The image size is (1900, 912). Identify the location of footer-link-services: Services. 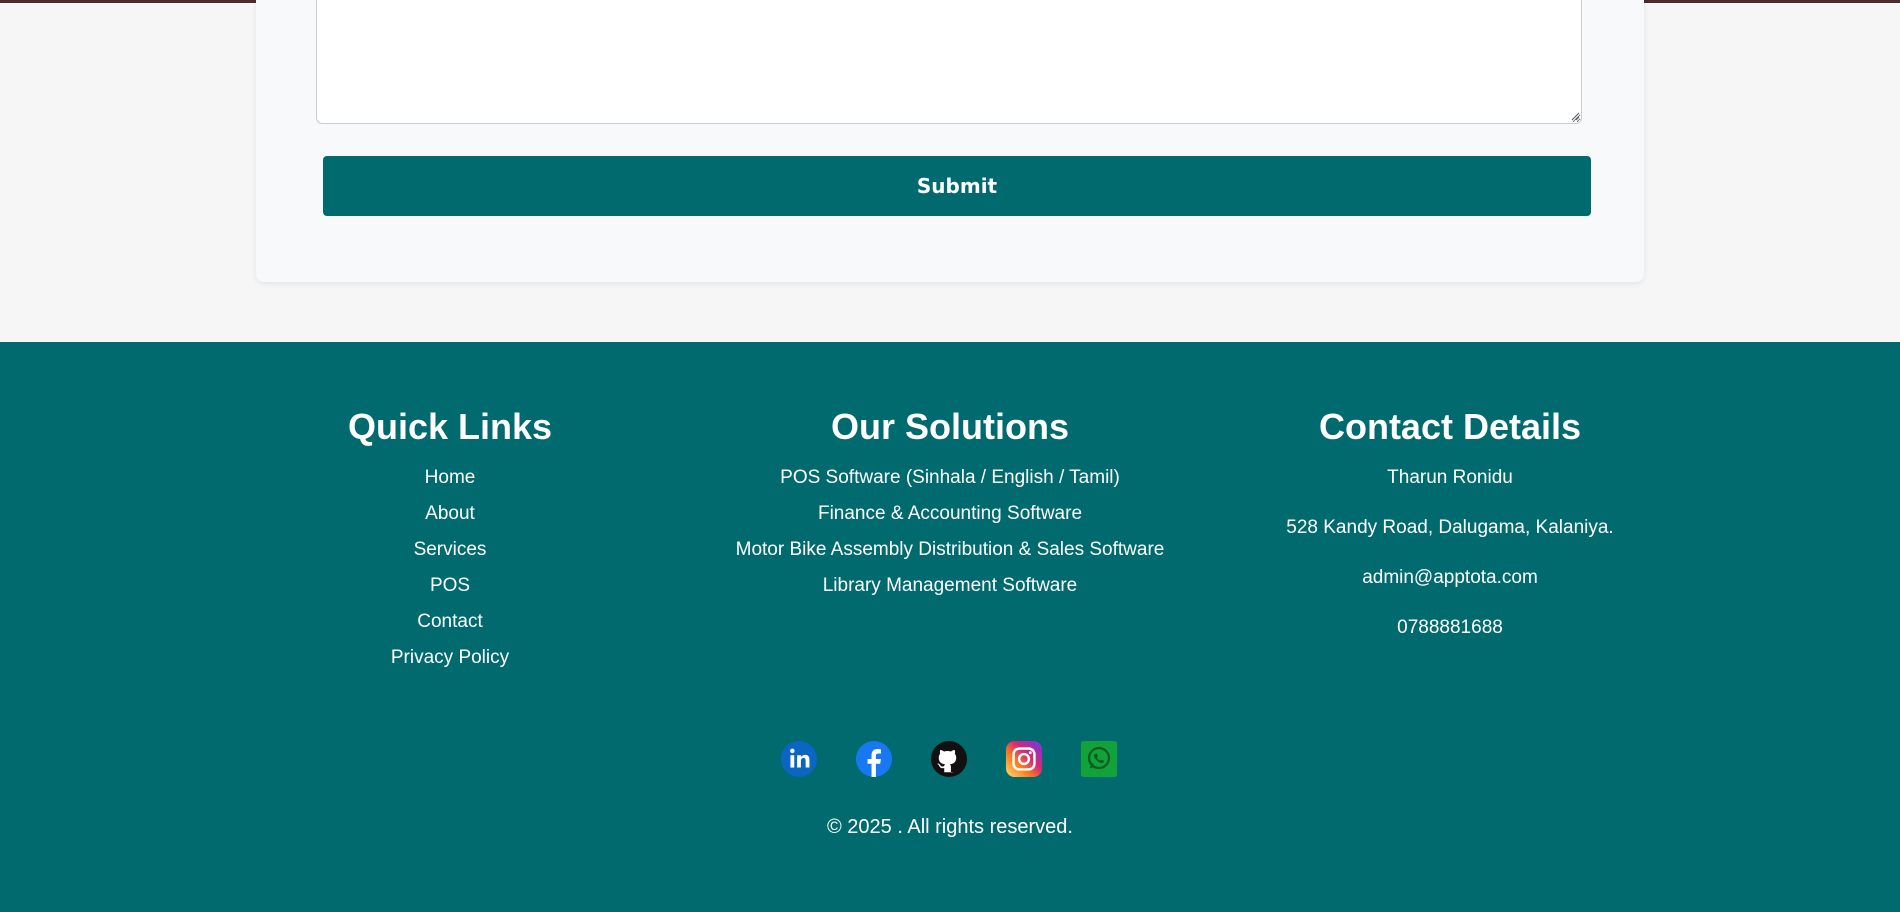
(450, 550).